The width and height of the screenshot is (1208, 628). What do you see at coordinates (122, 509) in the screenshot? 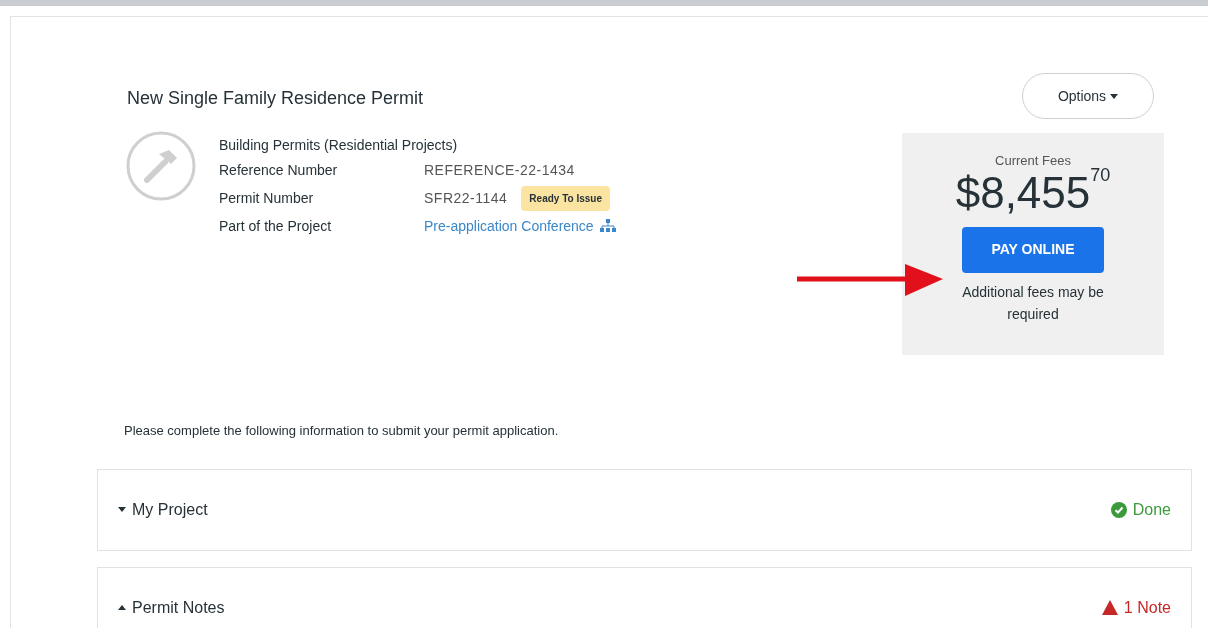
I see `caret-down-icon` at bounding box center [122, 509].